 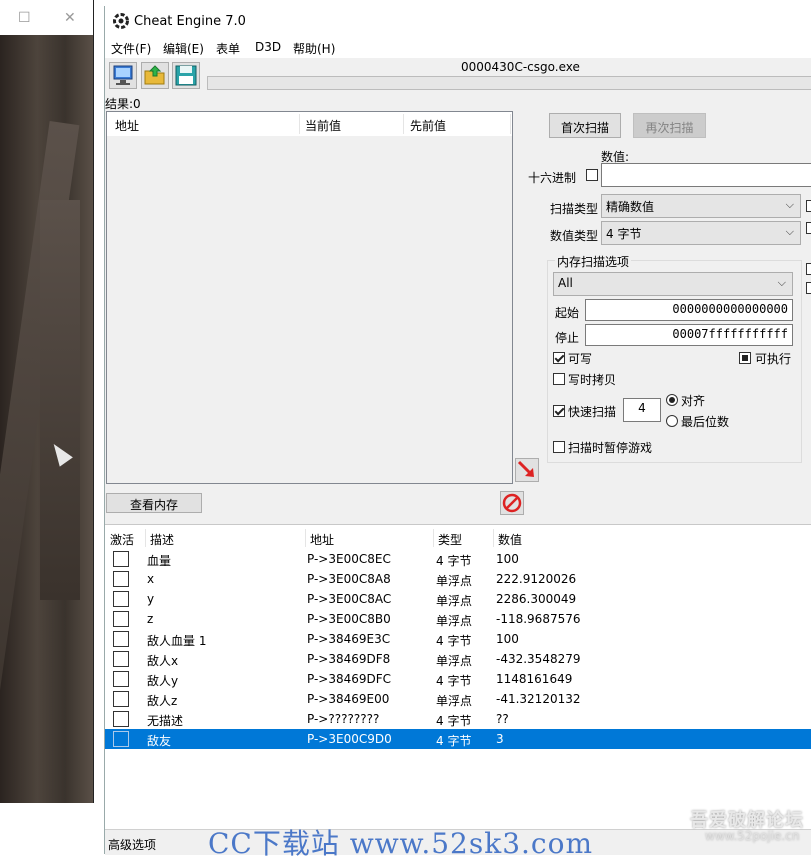 I want to click on table-row: 敌人x P->38469DF8 单浮点 -432.3548279, so click(x=458, y=659).